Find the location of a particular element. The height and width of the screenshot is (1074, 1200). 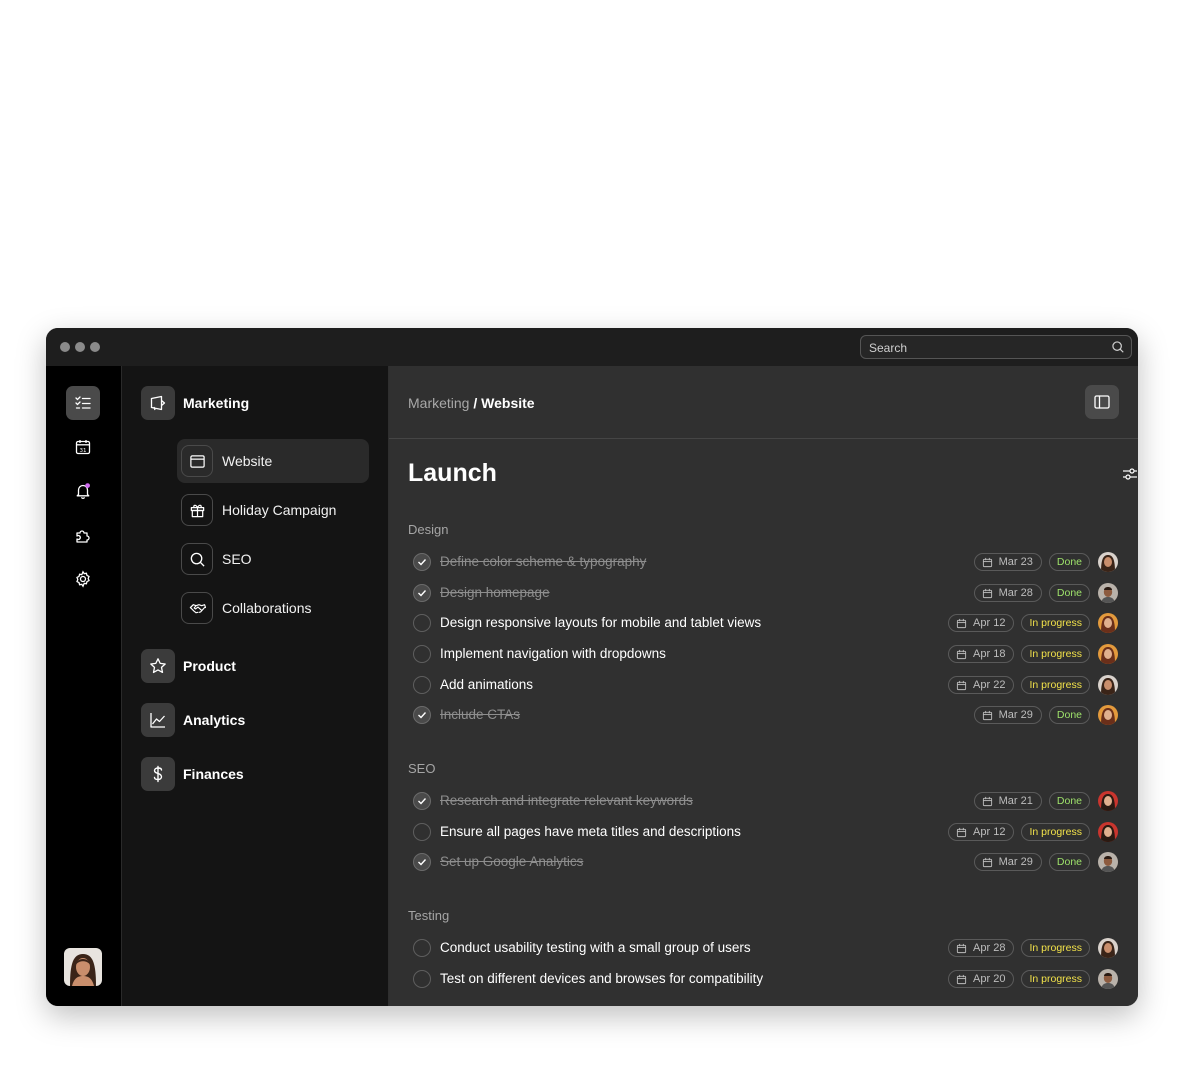

task-meta: Mar 23 Done is located at coordinates (1045, 562).